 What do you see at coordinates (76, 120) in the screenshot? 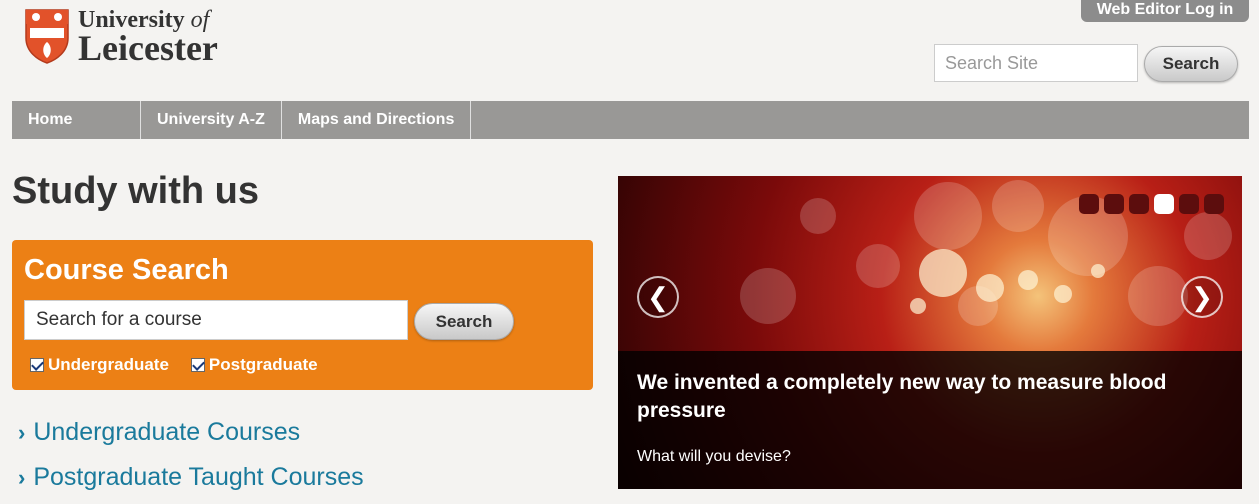
I see `nav-item-home: Home` at bounding box center [76, 120].